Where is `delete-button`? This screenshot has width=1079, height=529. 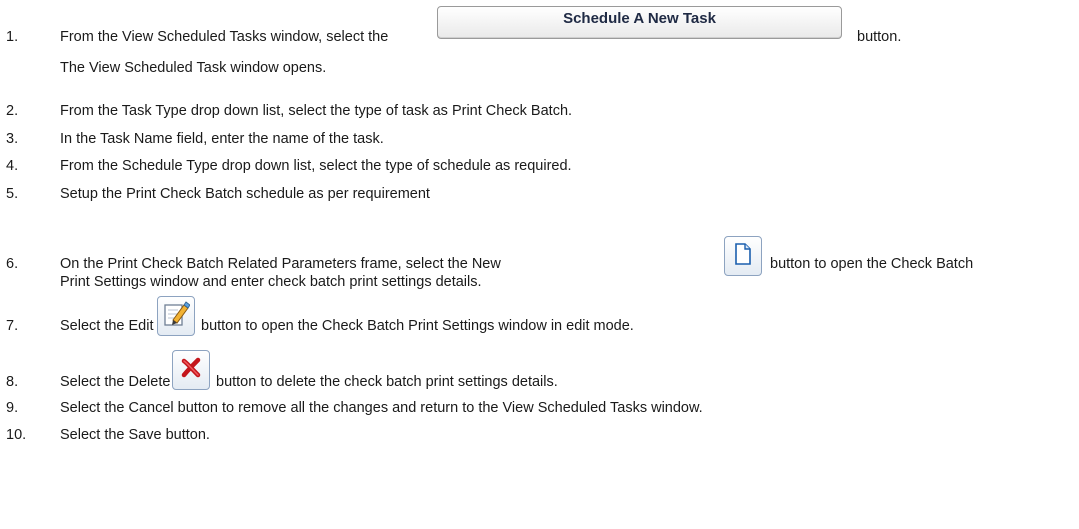 delete-button is located at coordinates (191, 370).